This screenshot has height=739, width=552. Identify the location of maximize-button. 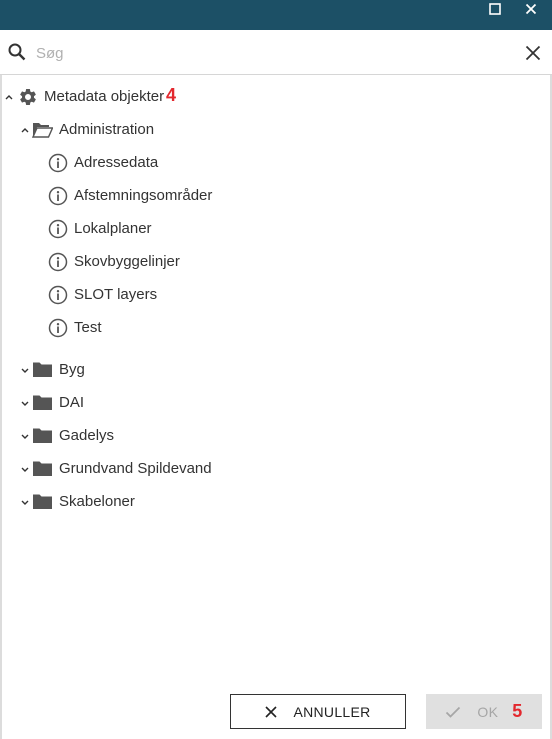
(495, 11).